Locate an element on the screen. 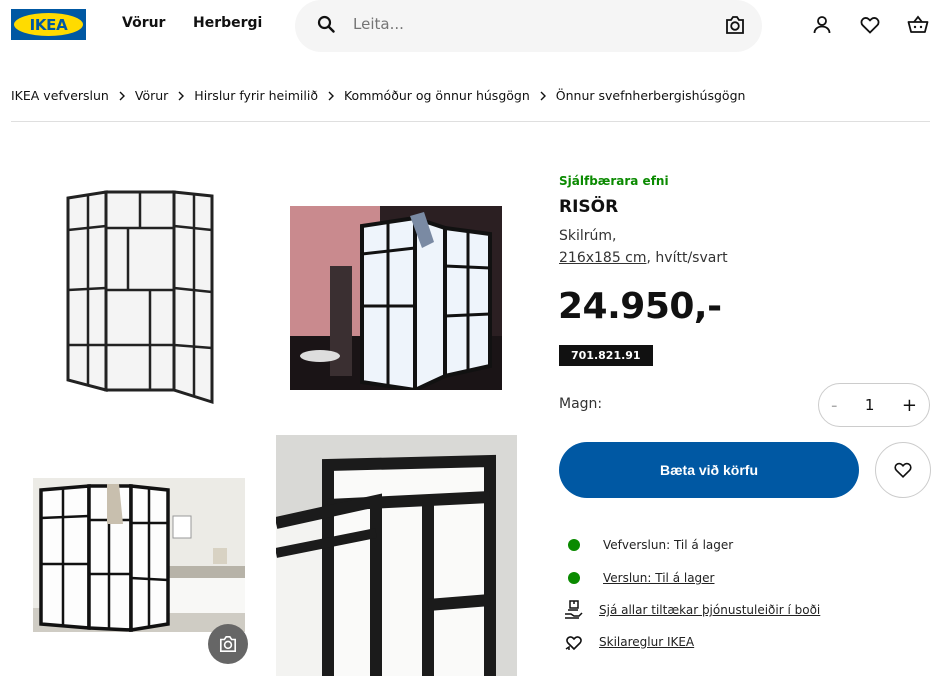 The image size is (946, 692). returns-icon is located at coordinates (573, 643).